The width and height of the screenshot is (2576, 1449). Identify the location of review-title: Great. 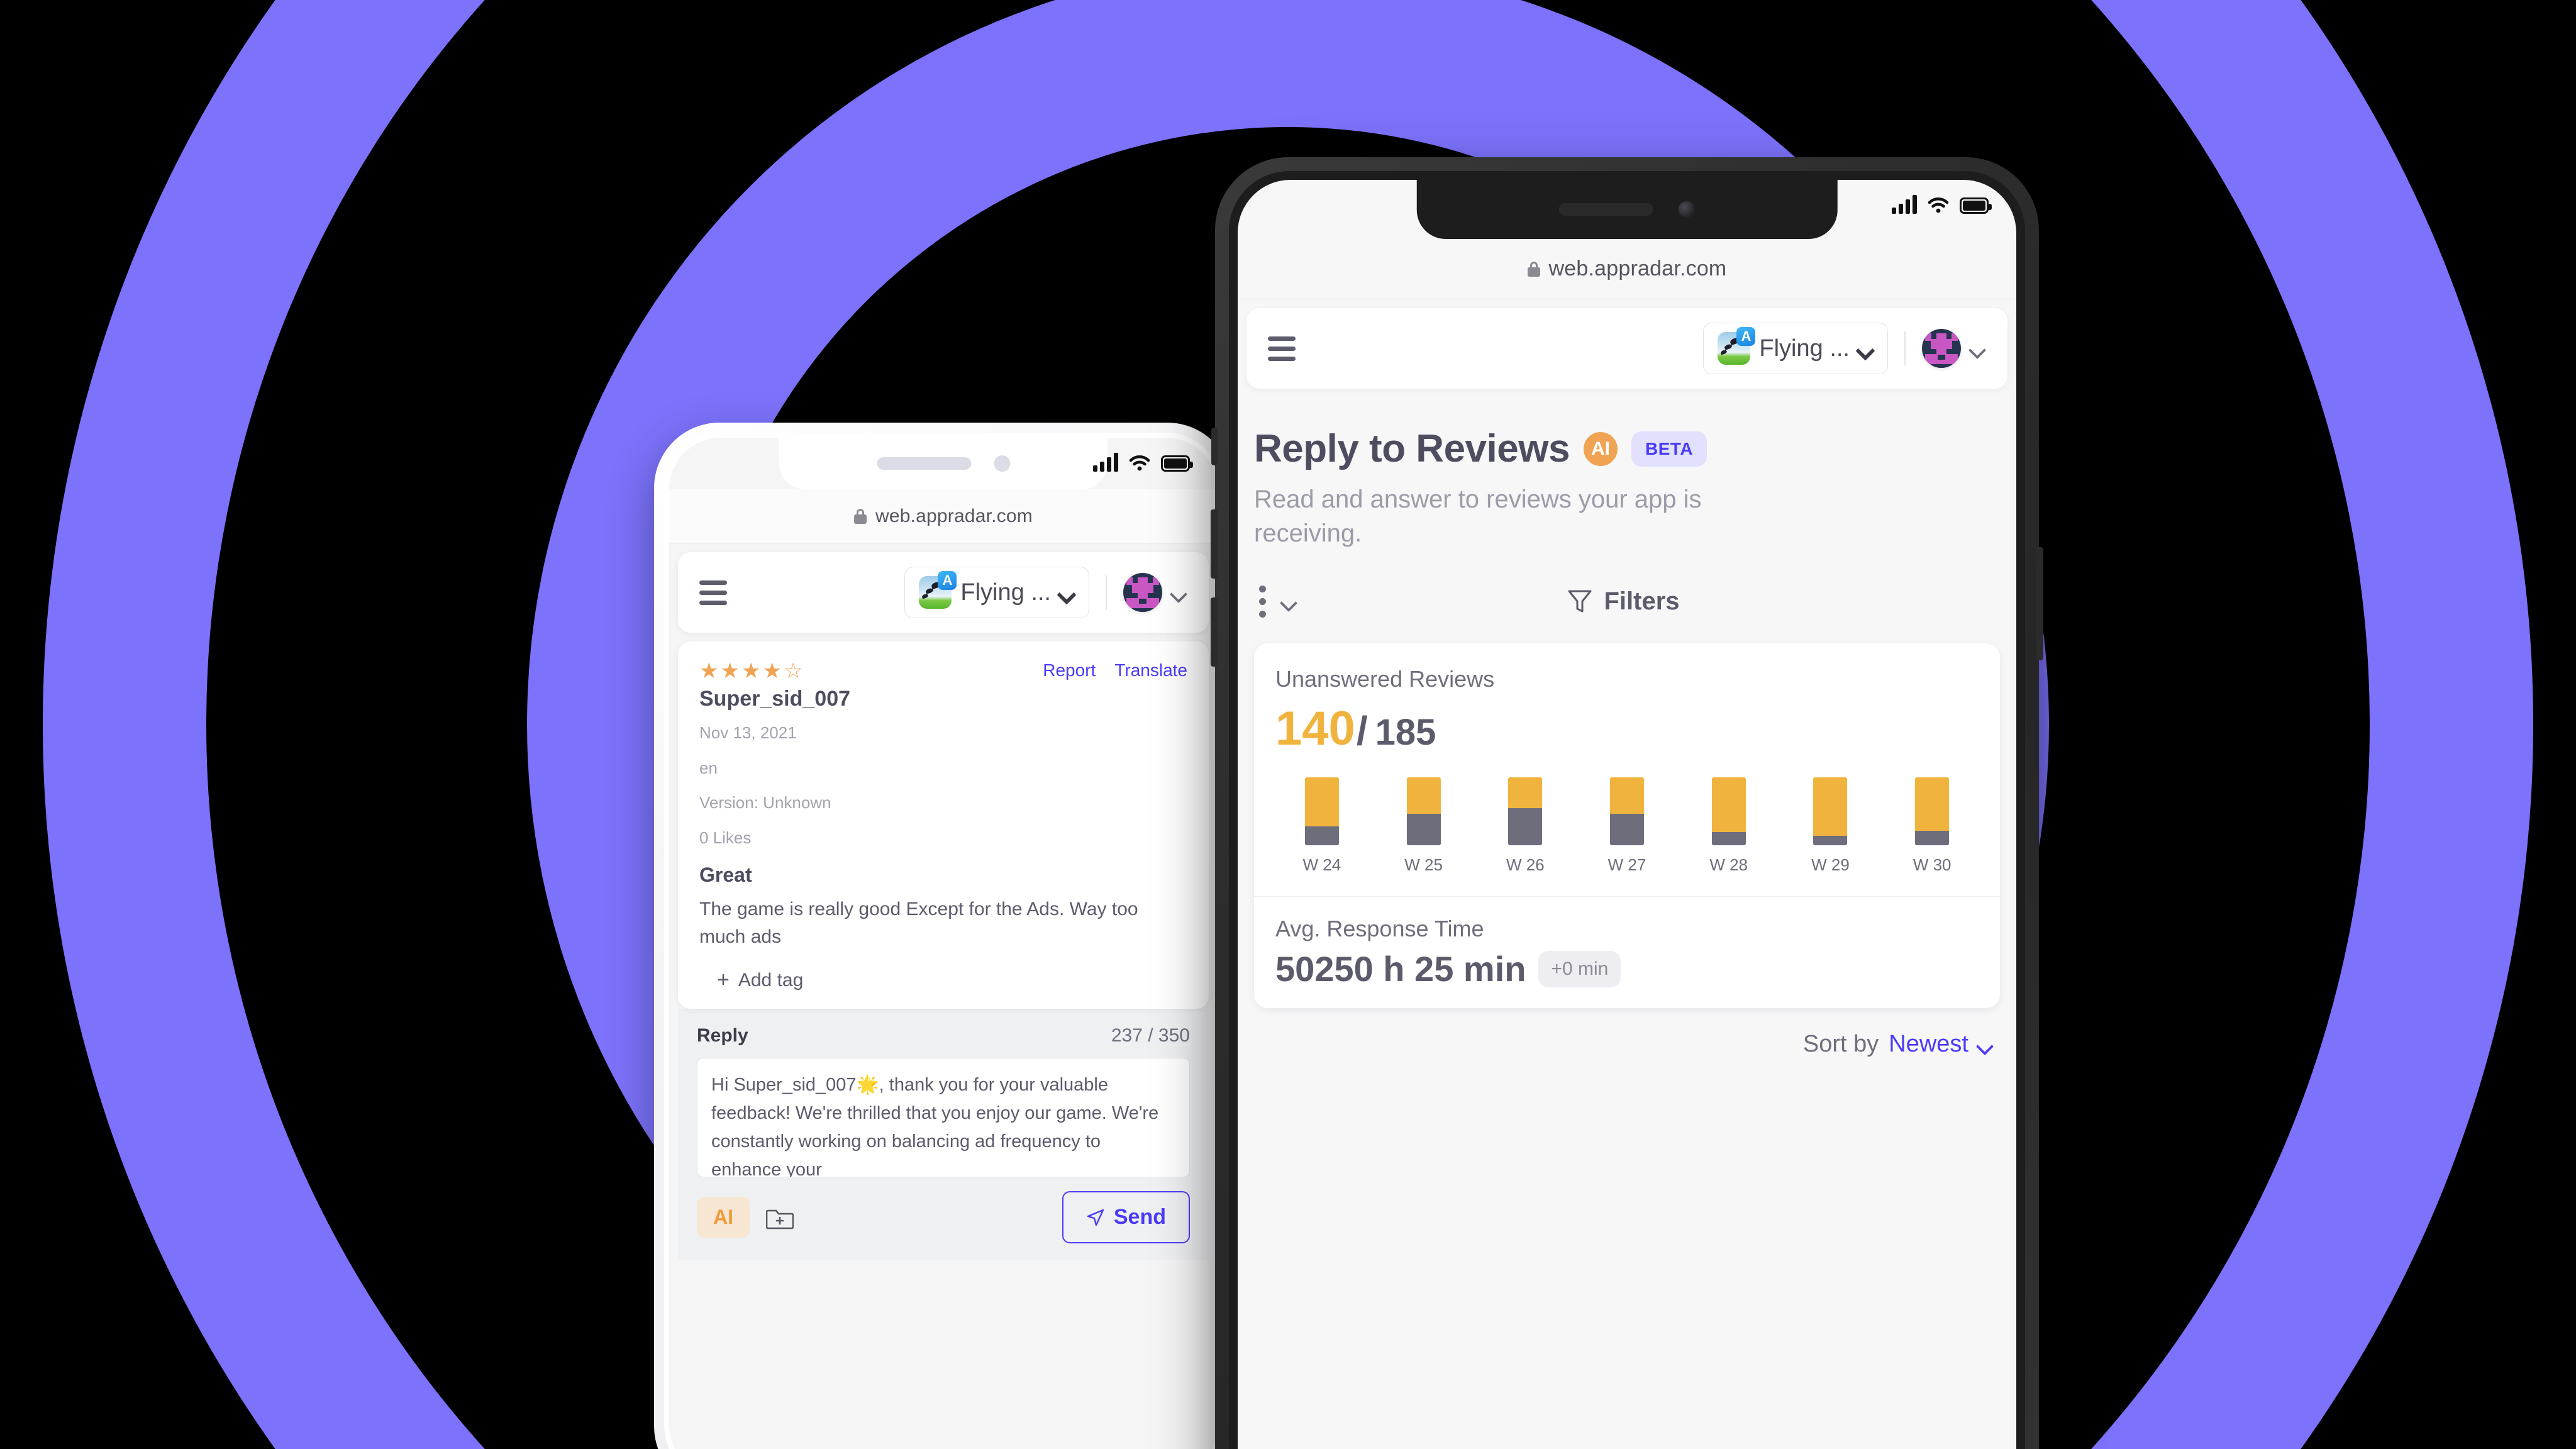
(725, 875).